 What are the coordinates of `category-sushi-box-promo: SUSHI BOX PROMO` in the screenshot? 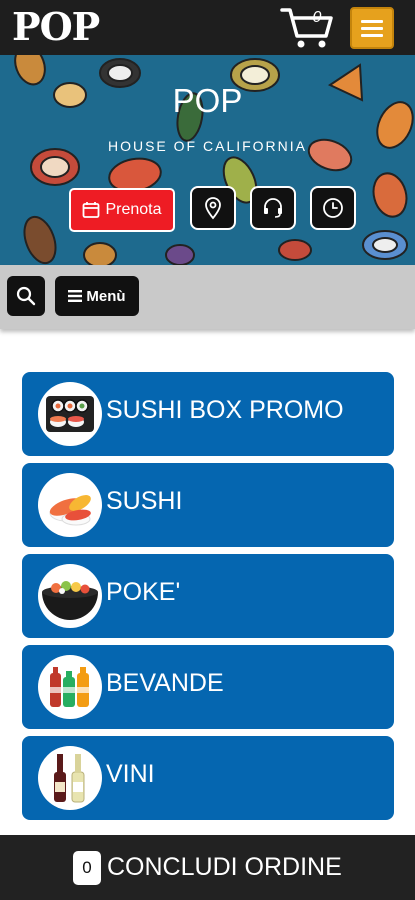 It's located at (208, 414).